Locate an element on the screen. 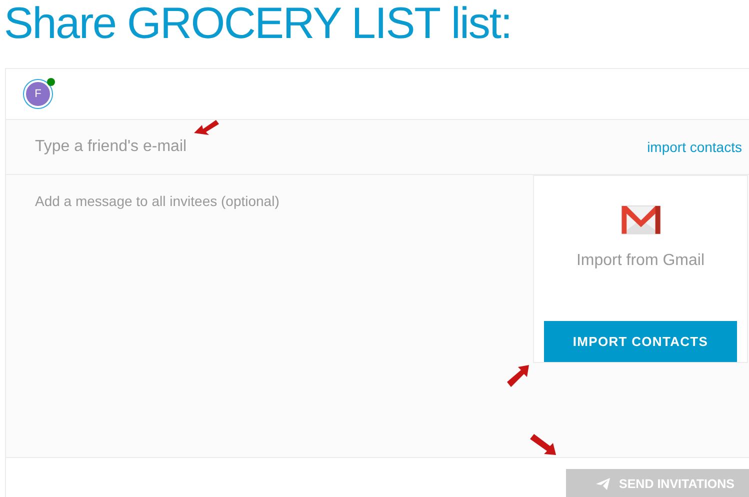 Image resolution: width=749 pixels, height=497 pixels. import-contacts-button: IMPORT CONTACTS is located at coordinates (640, 341).